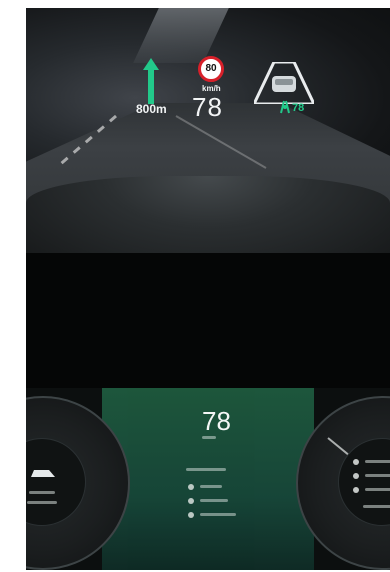 This screenshot has width=390, height=572. Describe the element at coordinates (43, 473) in the screenshot. I see `car-icon` at that location.